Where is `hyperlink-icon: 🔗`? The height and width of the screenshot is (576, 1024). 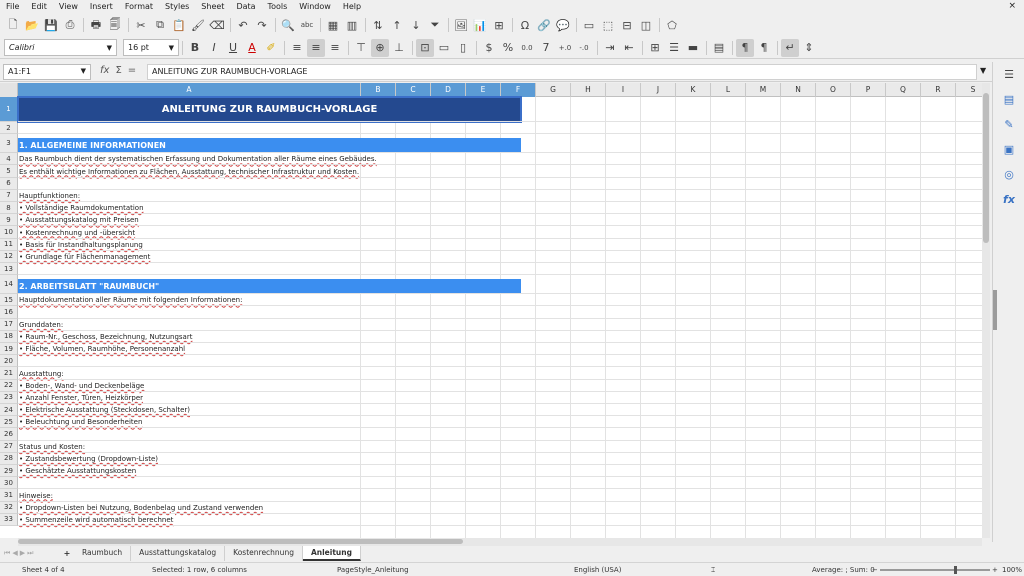
hyperlink-icon: 🔗 is located at coordinates (544, 25).